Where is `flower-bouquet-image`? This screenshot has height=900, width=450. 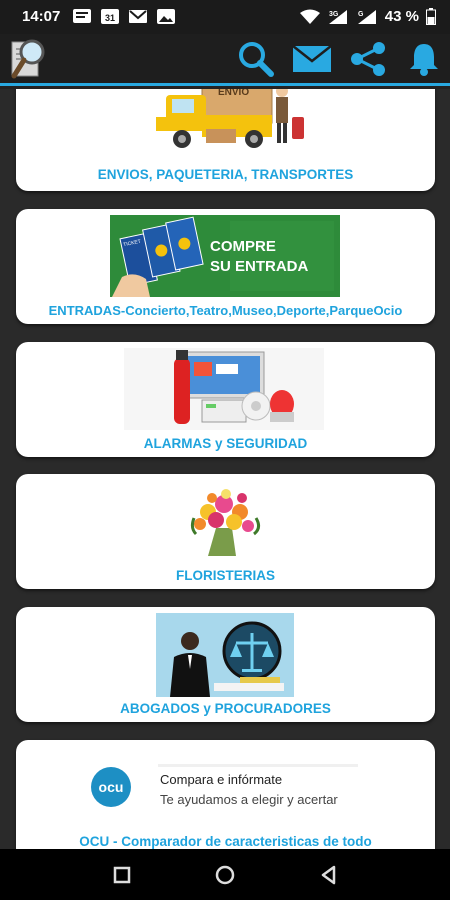 flower-bouquet-image is located at coordinates (225, 522).